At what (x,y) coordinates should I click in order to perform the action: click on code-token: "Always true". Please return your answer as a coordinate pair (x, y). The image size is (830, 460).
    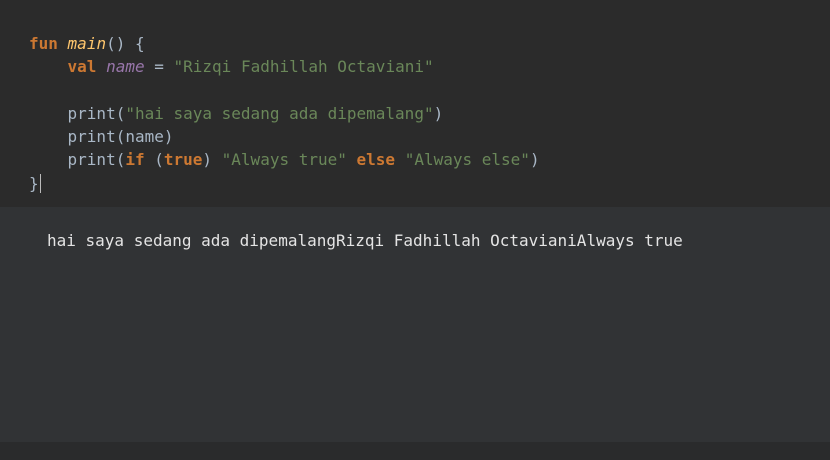
    Looking at the image, I should click on (284, 160).